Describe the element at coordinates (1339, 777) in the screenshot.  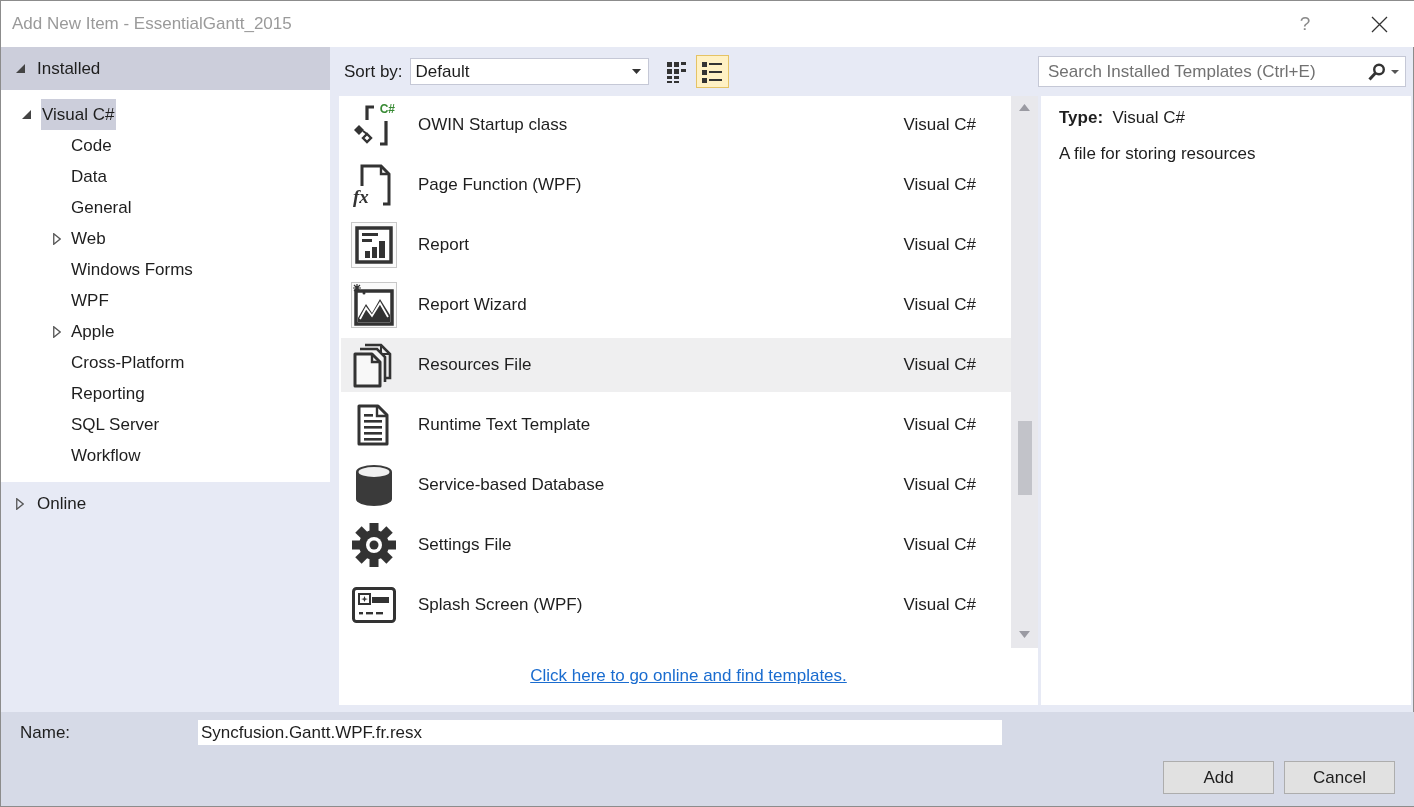
I see `cancel-button: Cancel` at that location.